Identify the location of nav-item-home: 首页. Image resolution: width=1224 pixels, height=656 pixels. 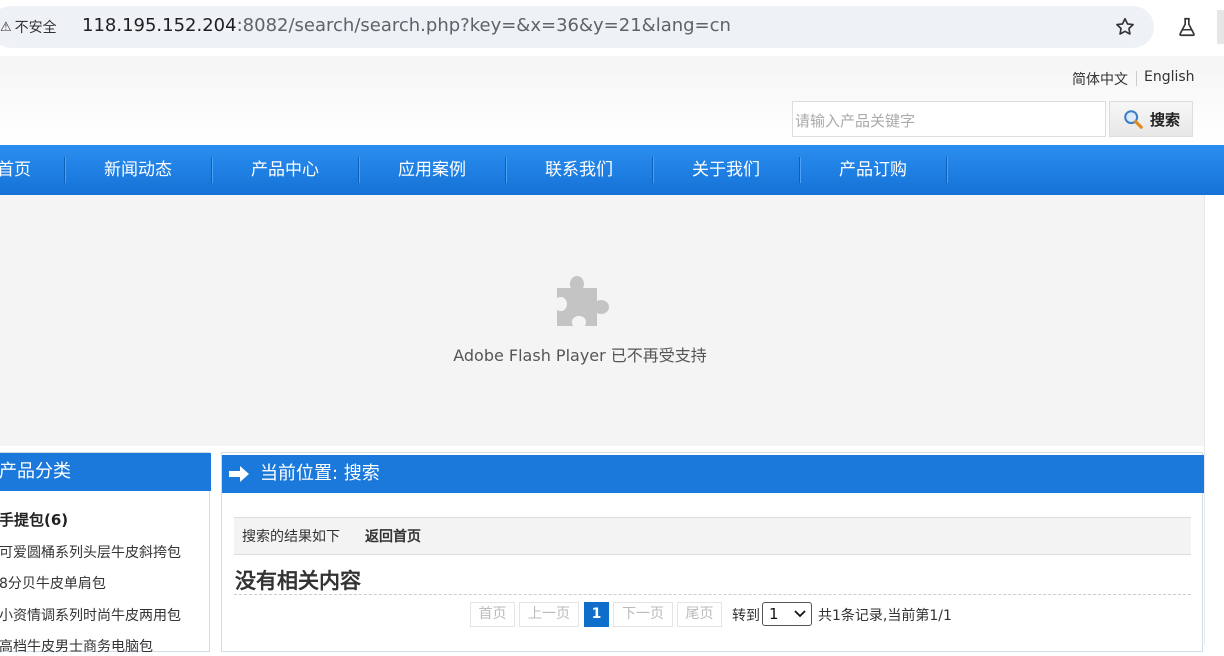
(23, 170).